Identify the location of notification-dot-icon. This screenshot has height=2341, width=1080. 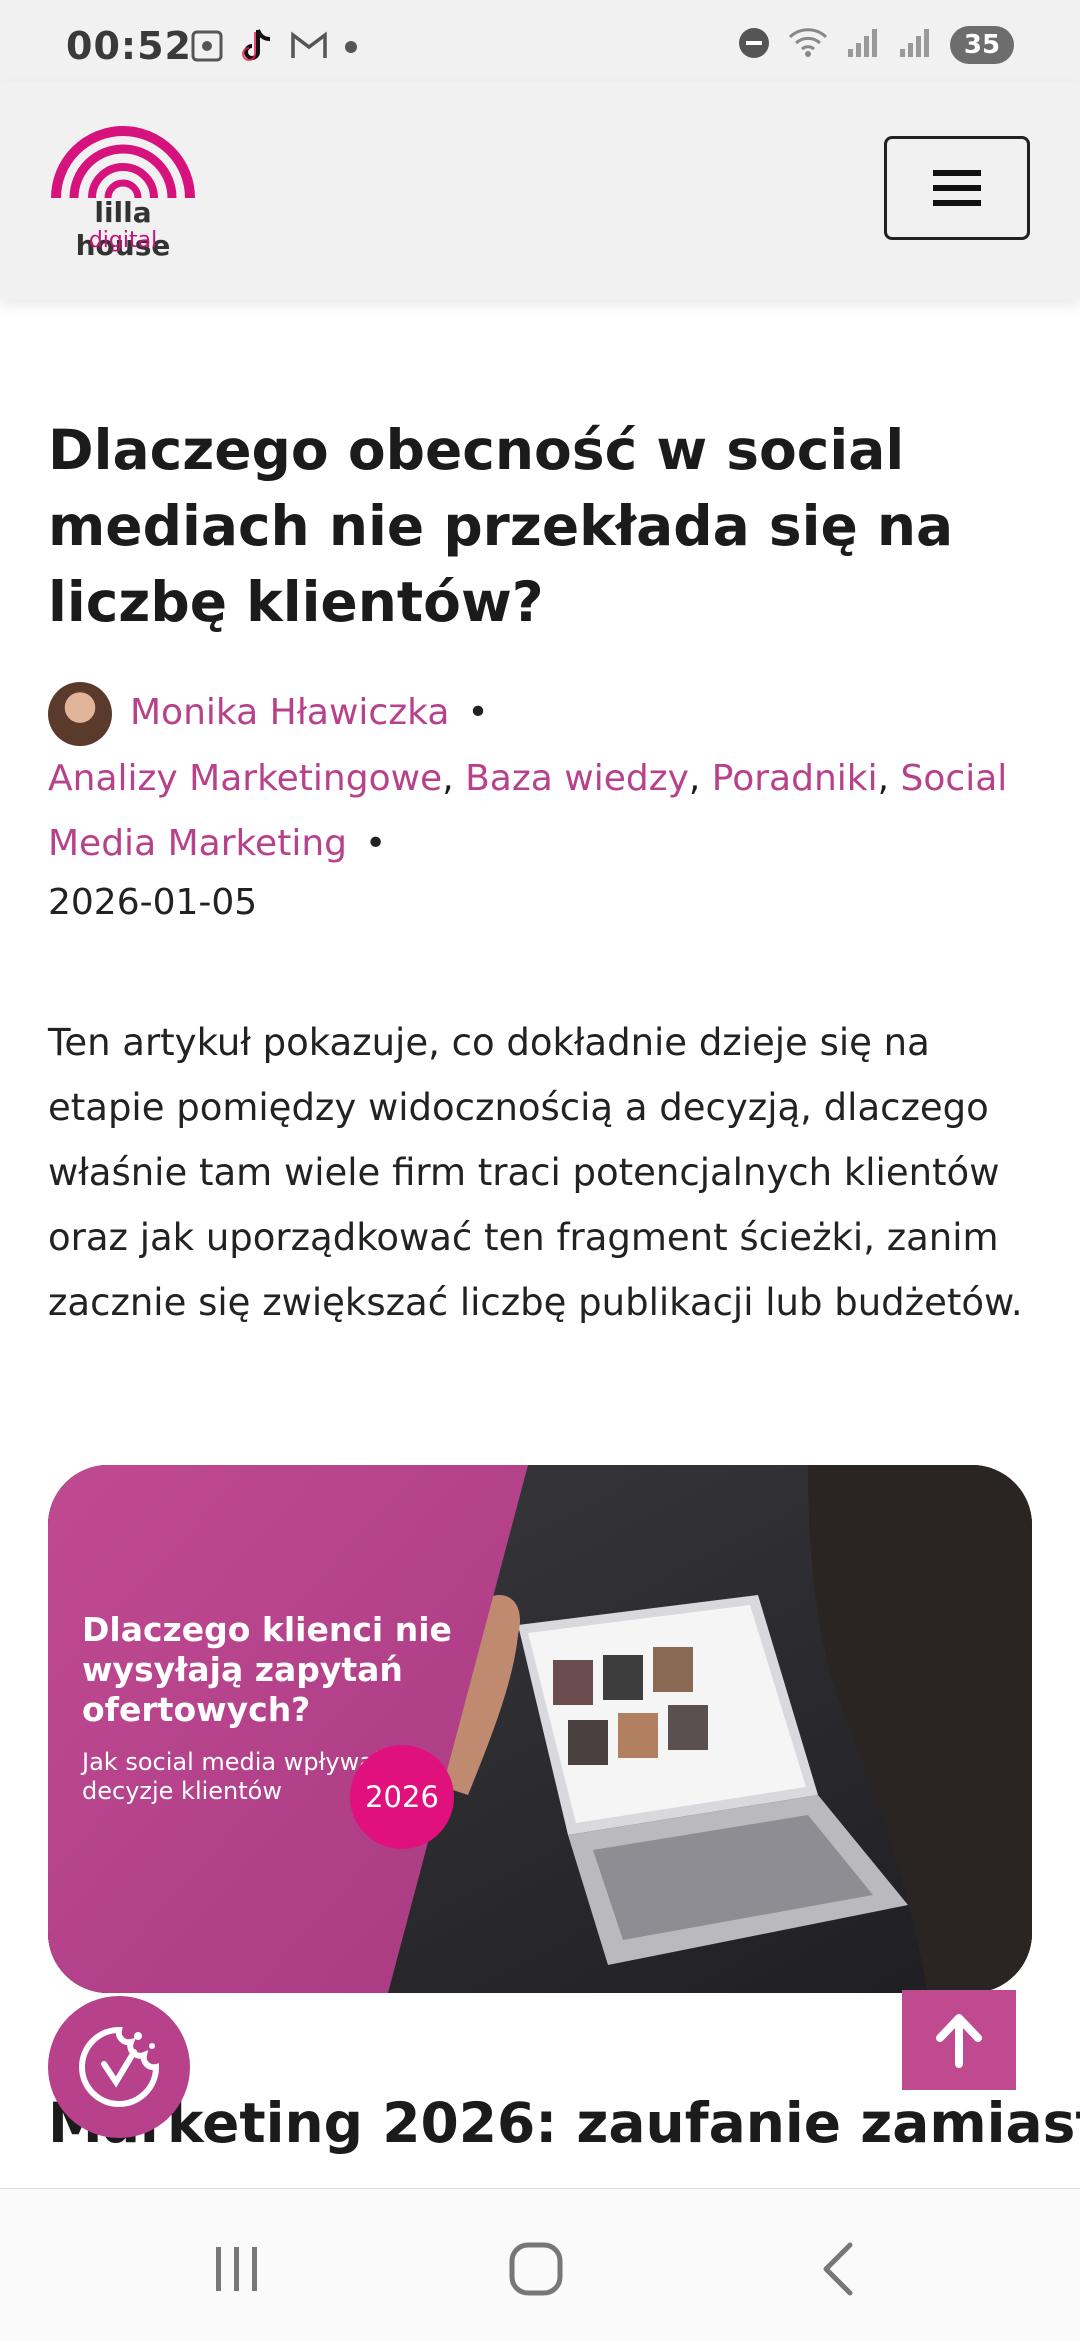
(351, 48).